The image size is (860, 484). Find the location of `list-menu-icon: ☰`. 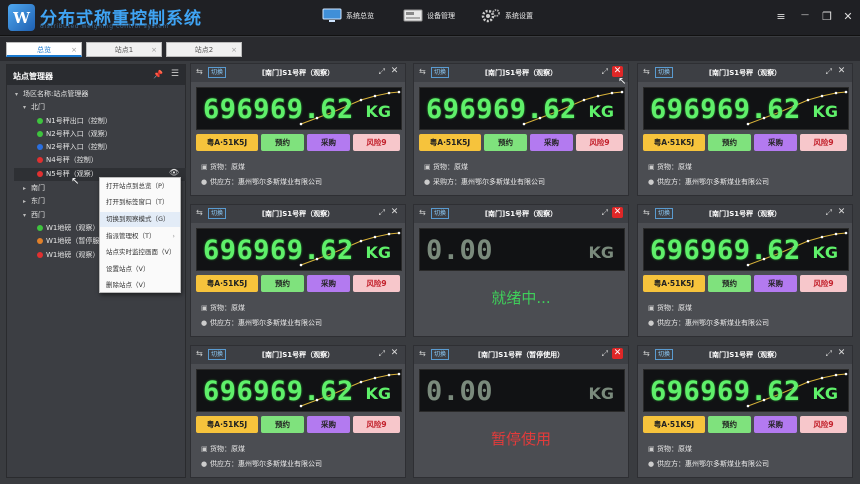

list-menu-icon: ☰ is located at coordinates (175, 74).